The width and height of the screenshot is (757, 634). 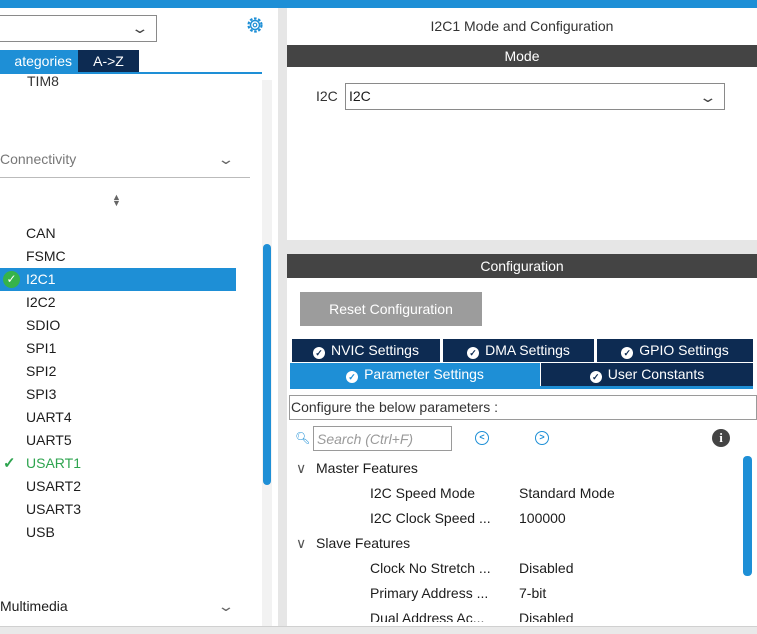 What do you see at coordinates (303, 438) in the screenshot?
I see `search-icon: 🔍︎` at bounding box center [303, 438].